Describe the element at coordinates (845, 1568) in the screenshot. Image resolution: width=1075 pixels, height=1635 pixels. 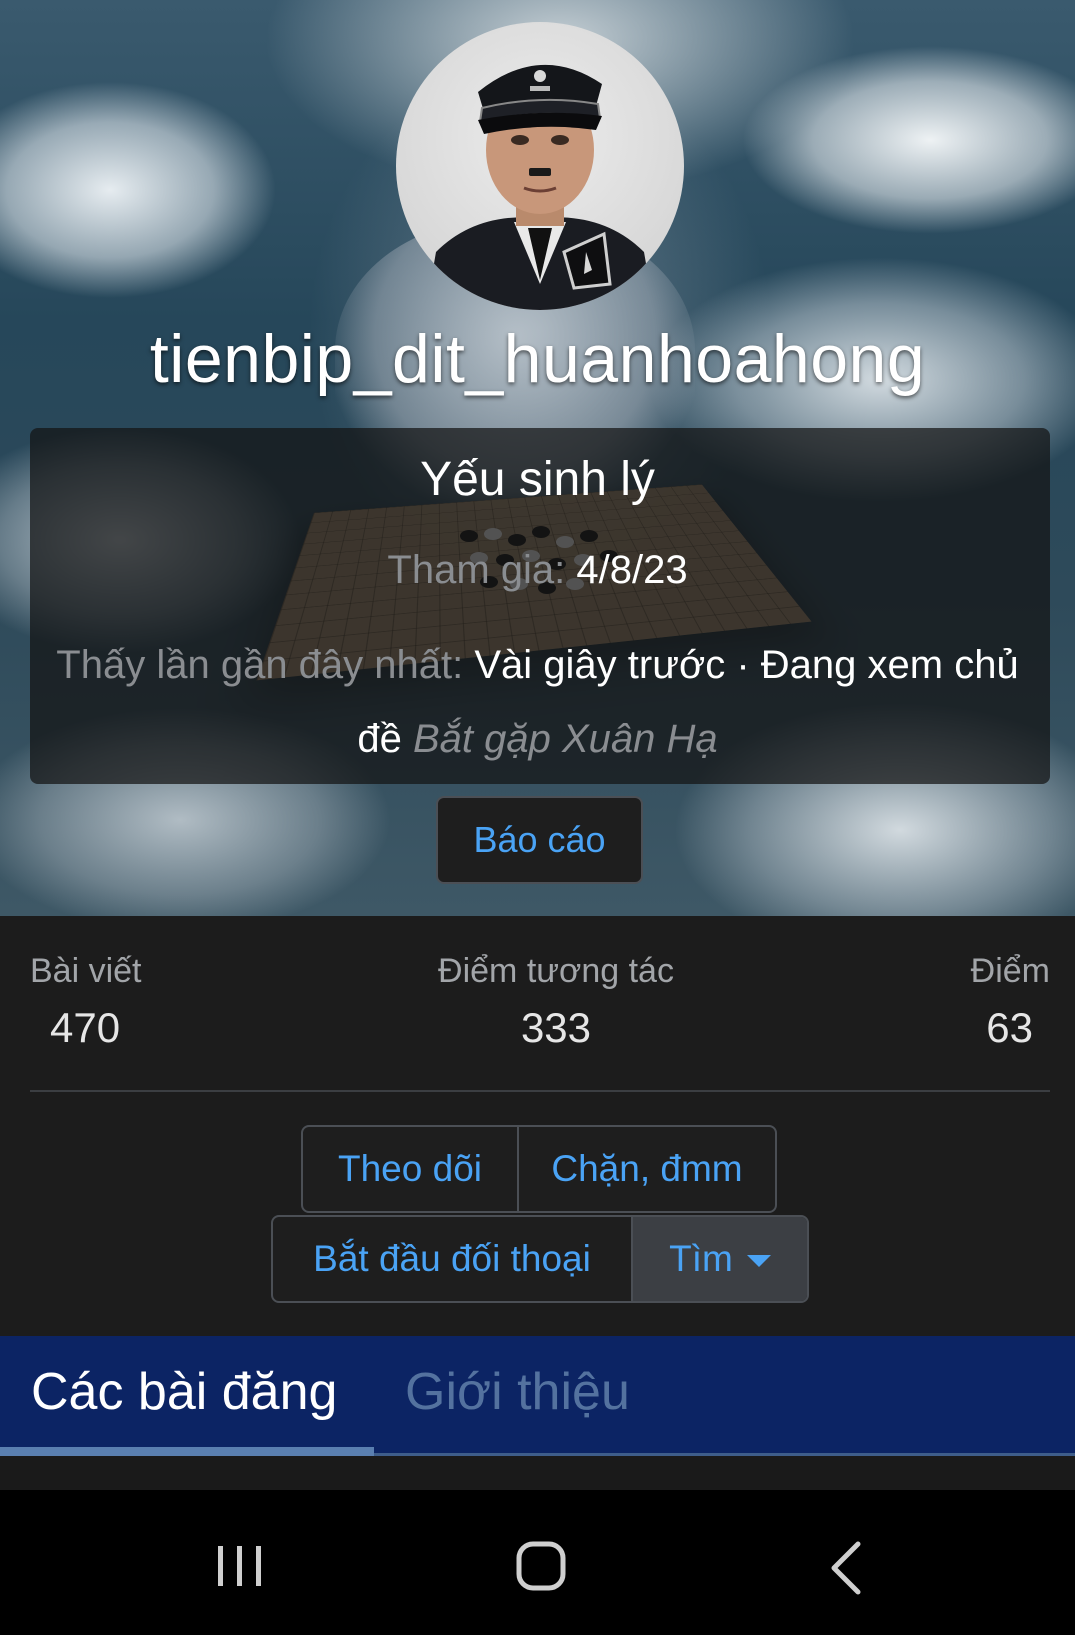
I see `back-icon` at that location.